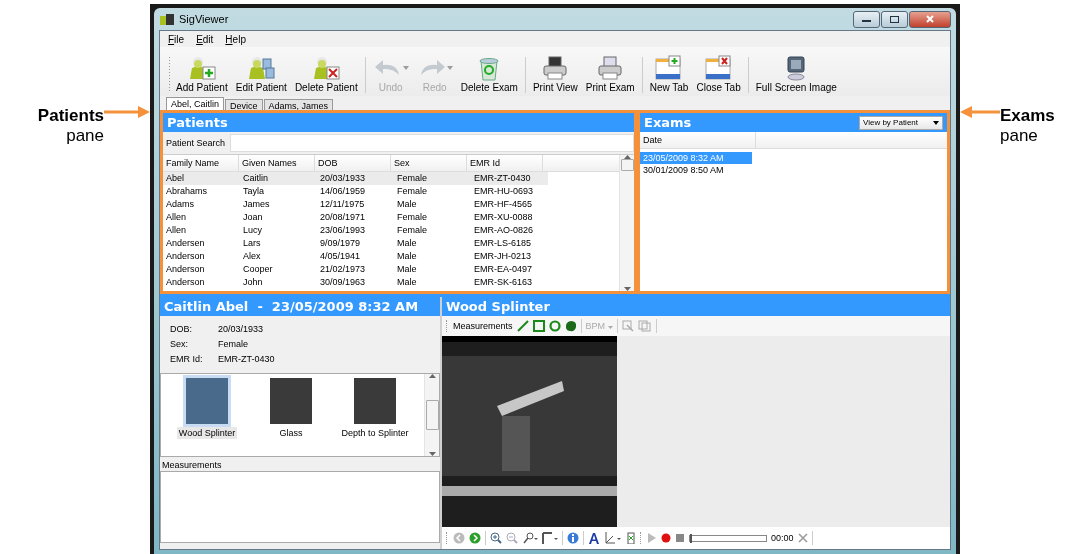  Describe the element at coordinates (489, 74) in the screenshot. I see `toolbar-button: Delete Exam` at that location.